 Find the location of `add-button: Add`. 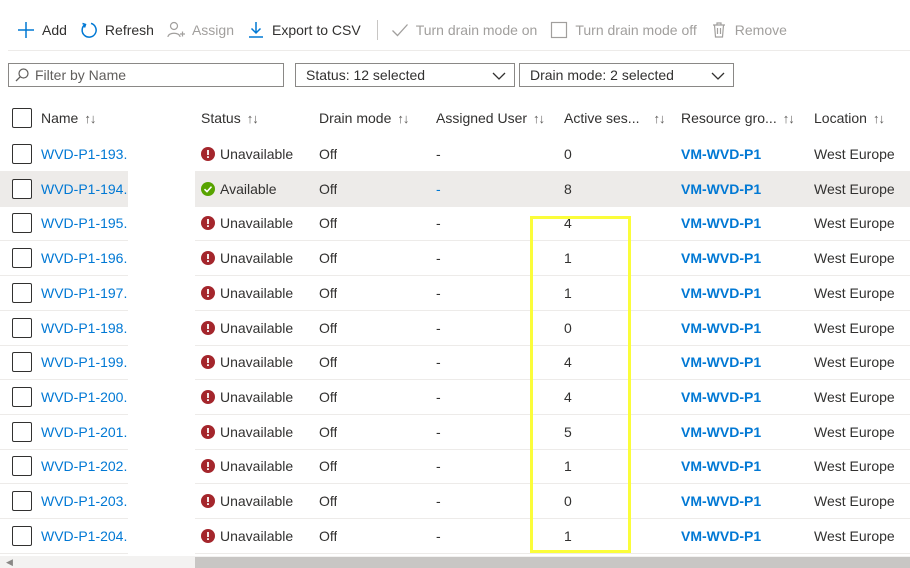

add-button: Add is located at coordinates (43, 30).